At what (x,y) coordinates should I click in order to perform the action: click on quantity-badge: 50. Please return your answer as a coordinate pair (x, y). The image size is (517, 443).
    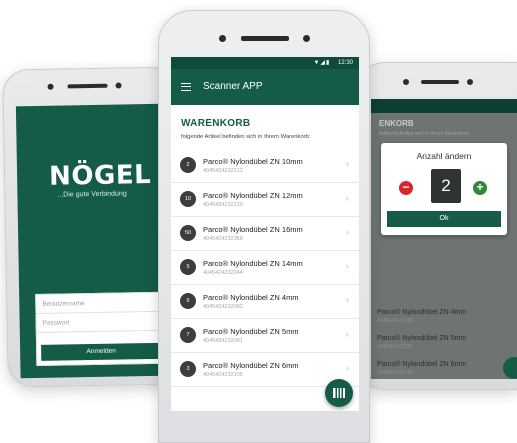
    Looking at the image, I should click on (188, 233).